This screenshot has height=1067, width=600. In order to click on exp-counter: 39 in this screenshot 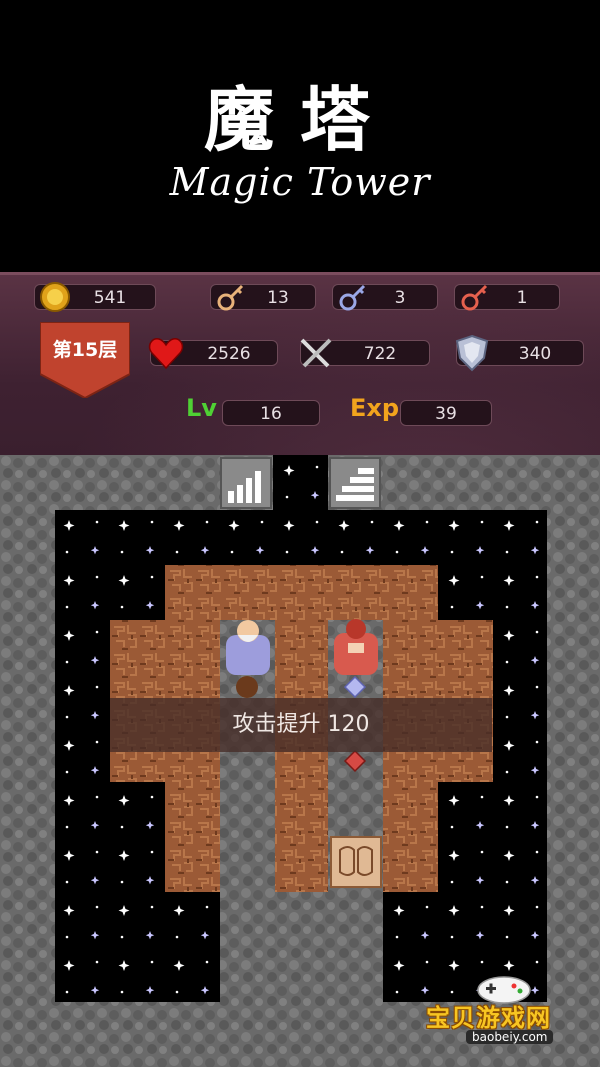, I will do `click(446, 413)`.